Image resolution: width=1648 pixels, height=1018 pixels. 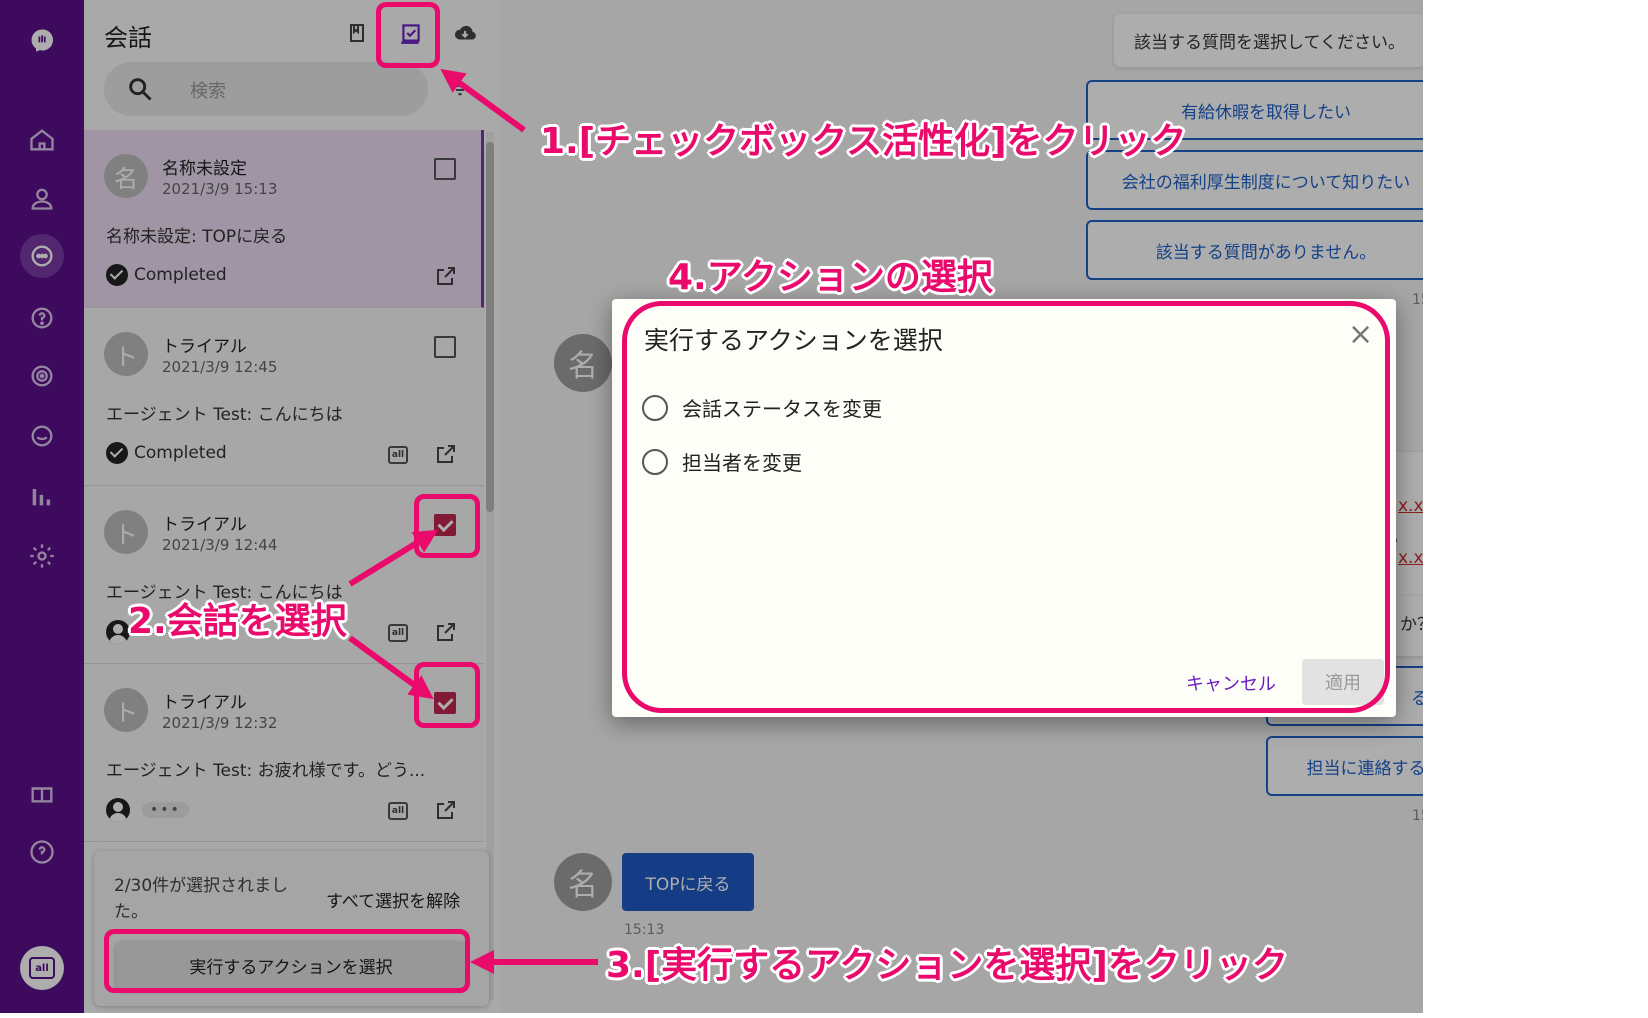 What do you see at coordinates (237, 621) in the screenshot?
I see `annotation-step2: 2.会話を選択` at bounding box center [237, 621].